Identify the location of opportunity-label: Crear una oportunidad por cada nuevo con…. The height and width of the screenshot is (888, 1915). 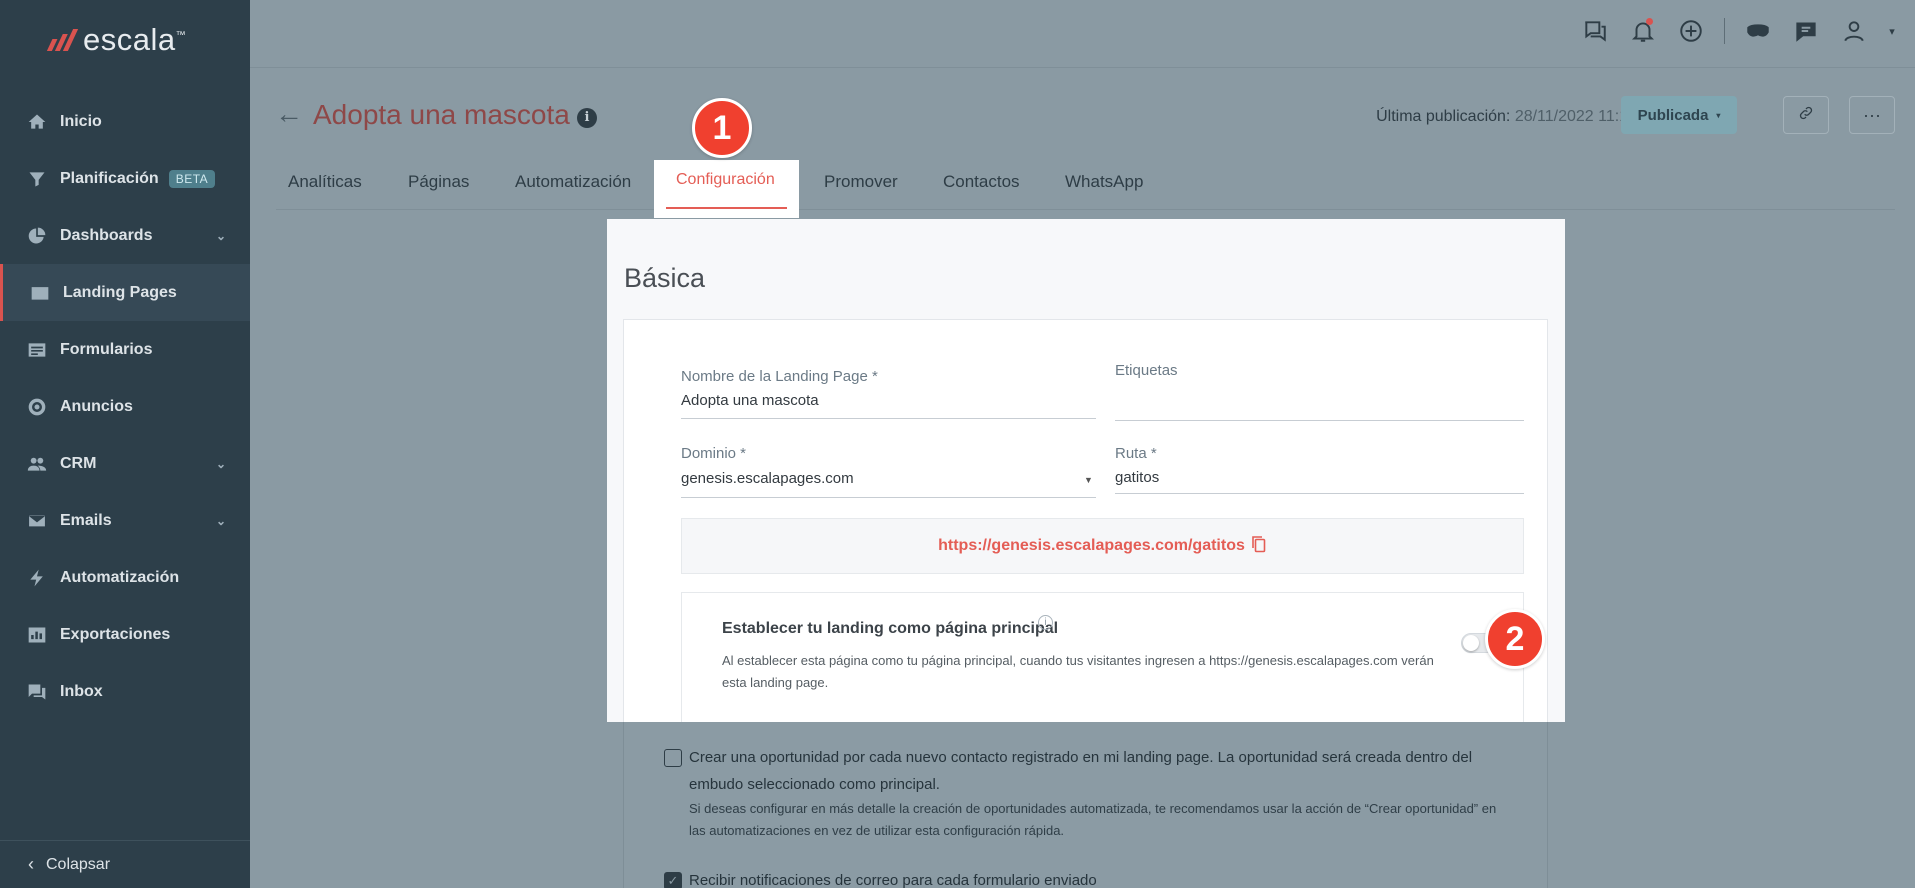
(1081, 757).